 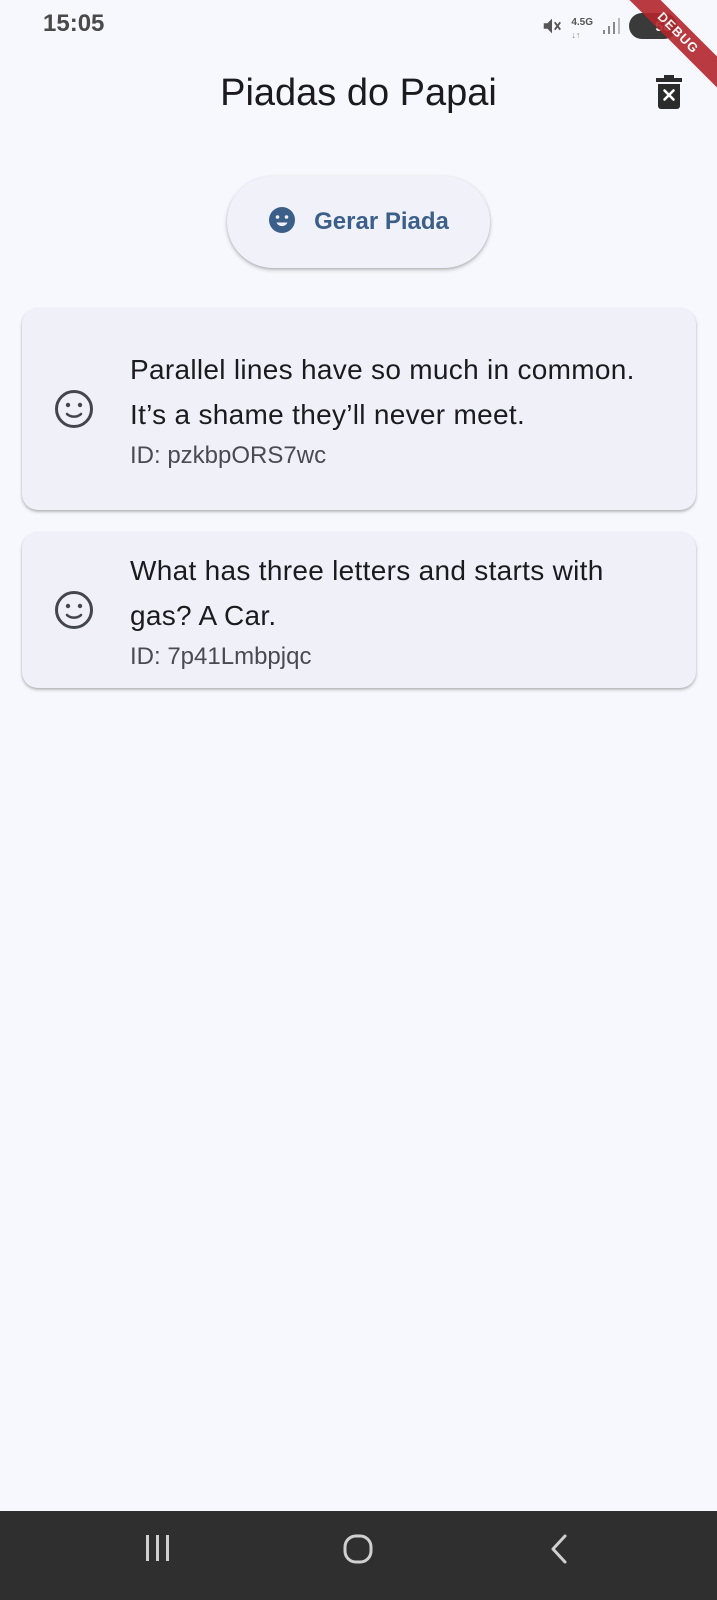 I want to click on delete-forever-icon, so click(x=669, y=94).